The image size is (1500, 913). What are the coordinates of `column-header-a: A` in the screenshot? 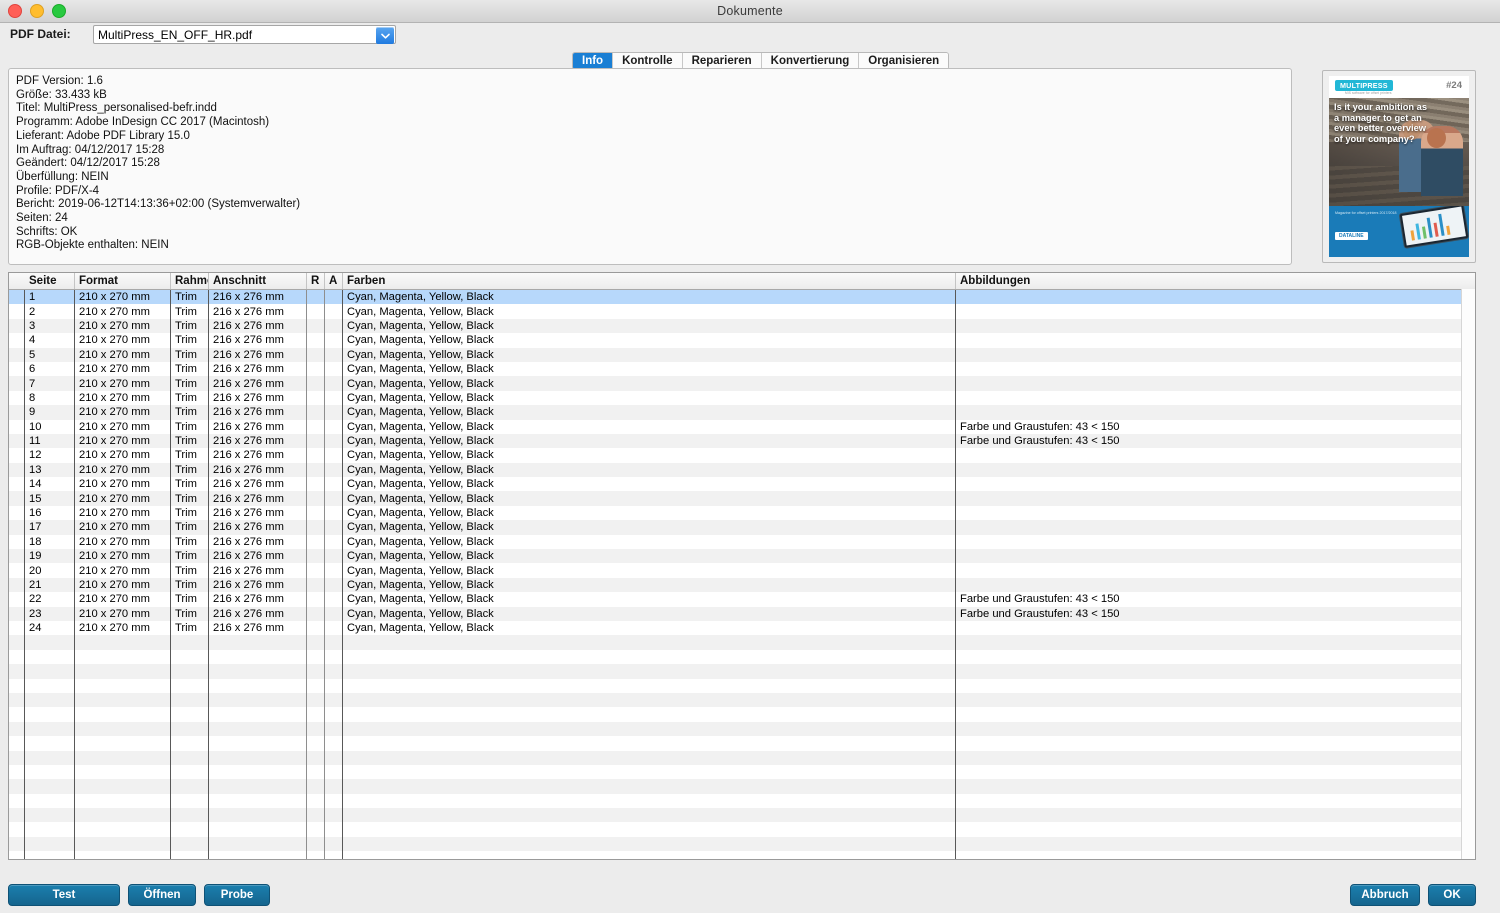 It's located at (334, 281).